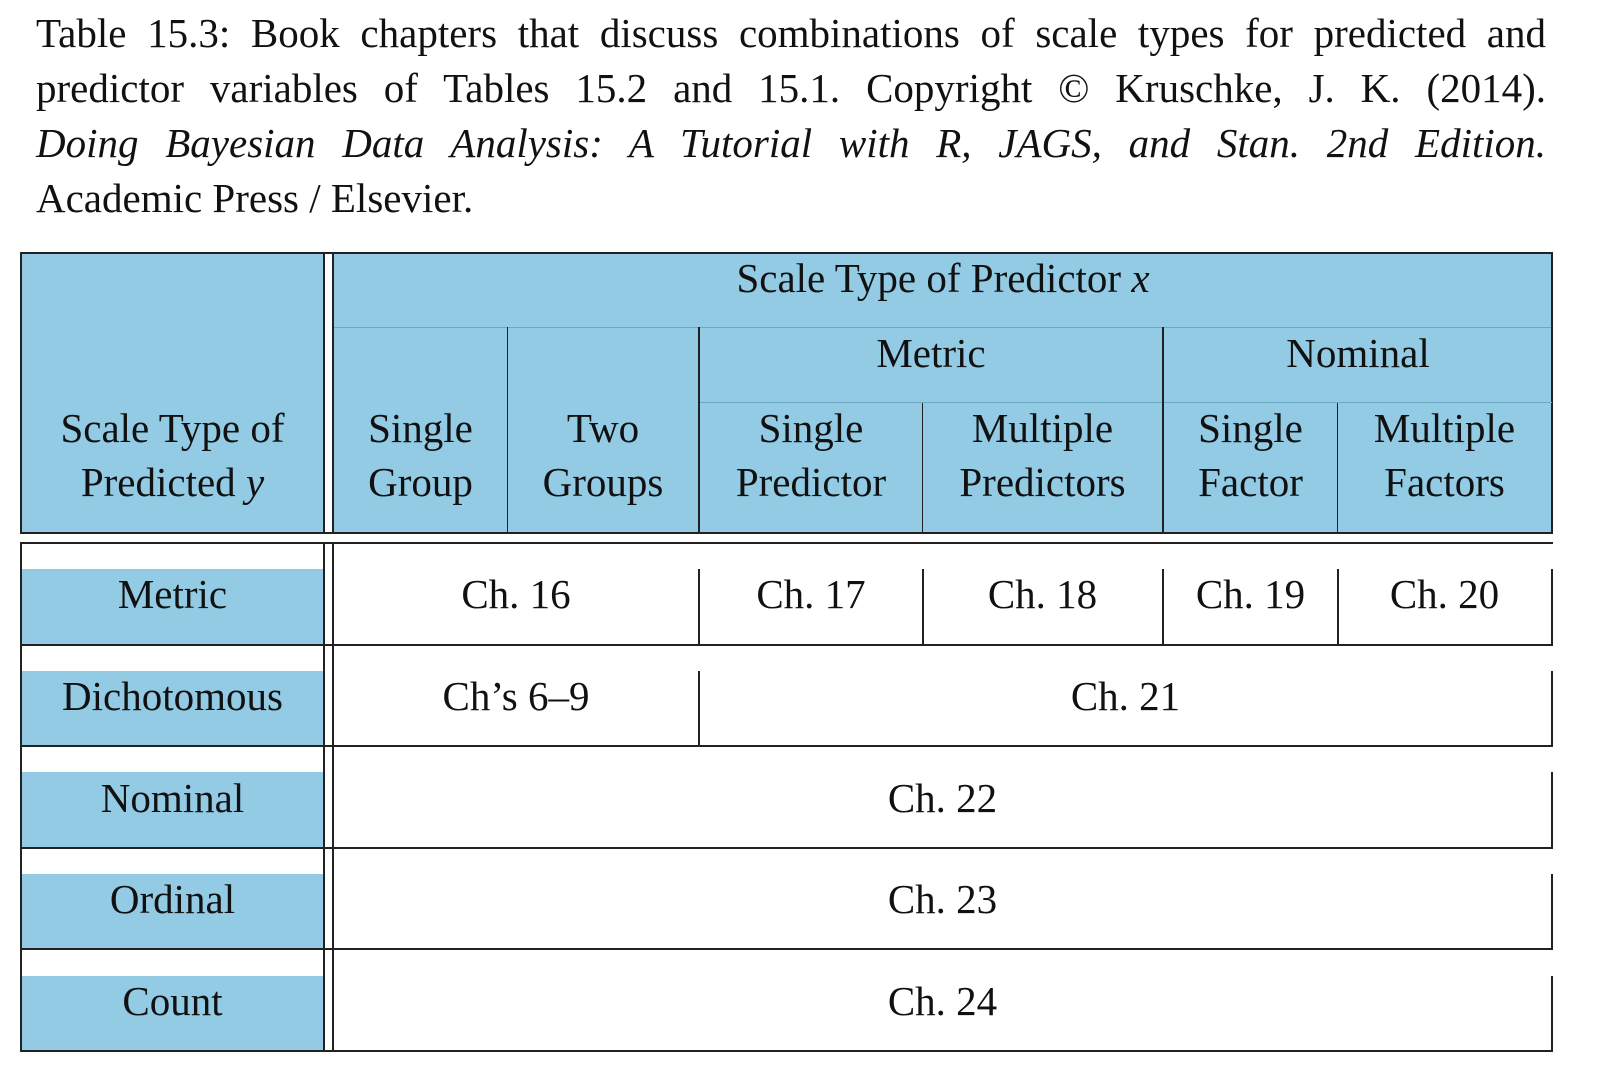 The width and height of the screenshot is (1600, 1090). What do you see at coordinates (420, 455) in the screenshot?
I see `col-header-single-group: Single Group` at bounding box center [420, 455].